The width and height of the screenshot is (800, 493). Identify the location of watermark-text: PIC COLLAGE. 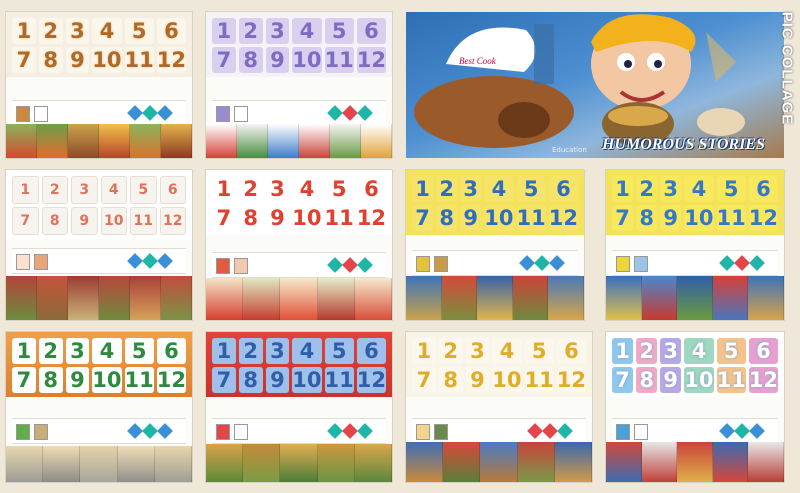
(787, 68).